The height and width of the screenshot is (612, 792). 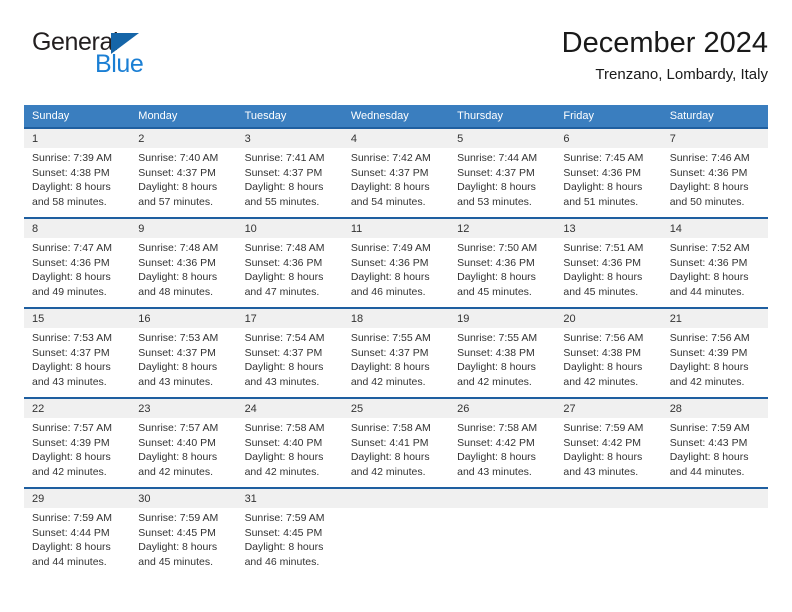 I want to click on day-number-cell: 5, so click(x=502, y=138).